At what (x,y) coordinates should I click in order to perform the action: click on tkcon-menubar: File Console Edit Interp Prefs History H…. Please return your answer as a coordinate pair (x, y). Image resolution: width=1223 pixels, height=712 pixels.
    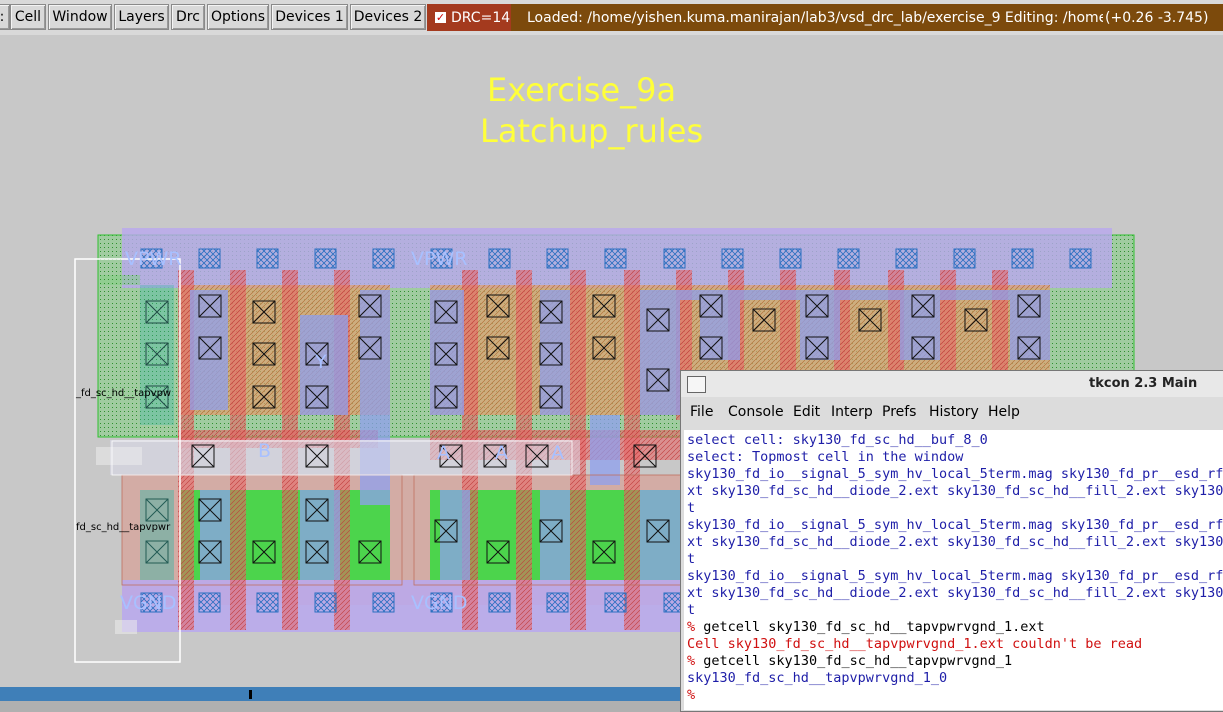
    Looking at the image, I should click on (952, 413).